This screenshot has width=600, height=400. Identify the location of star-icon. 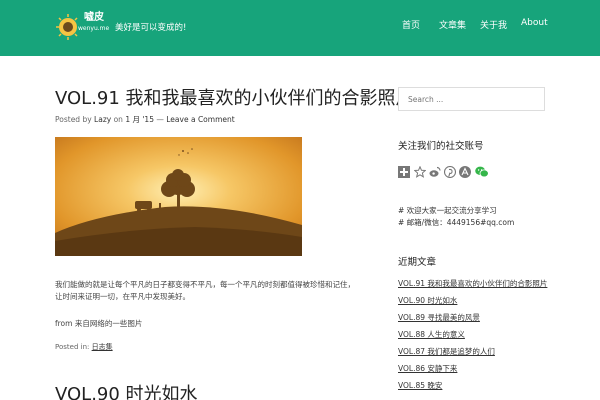
(420, 170).